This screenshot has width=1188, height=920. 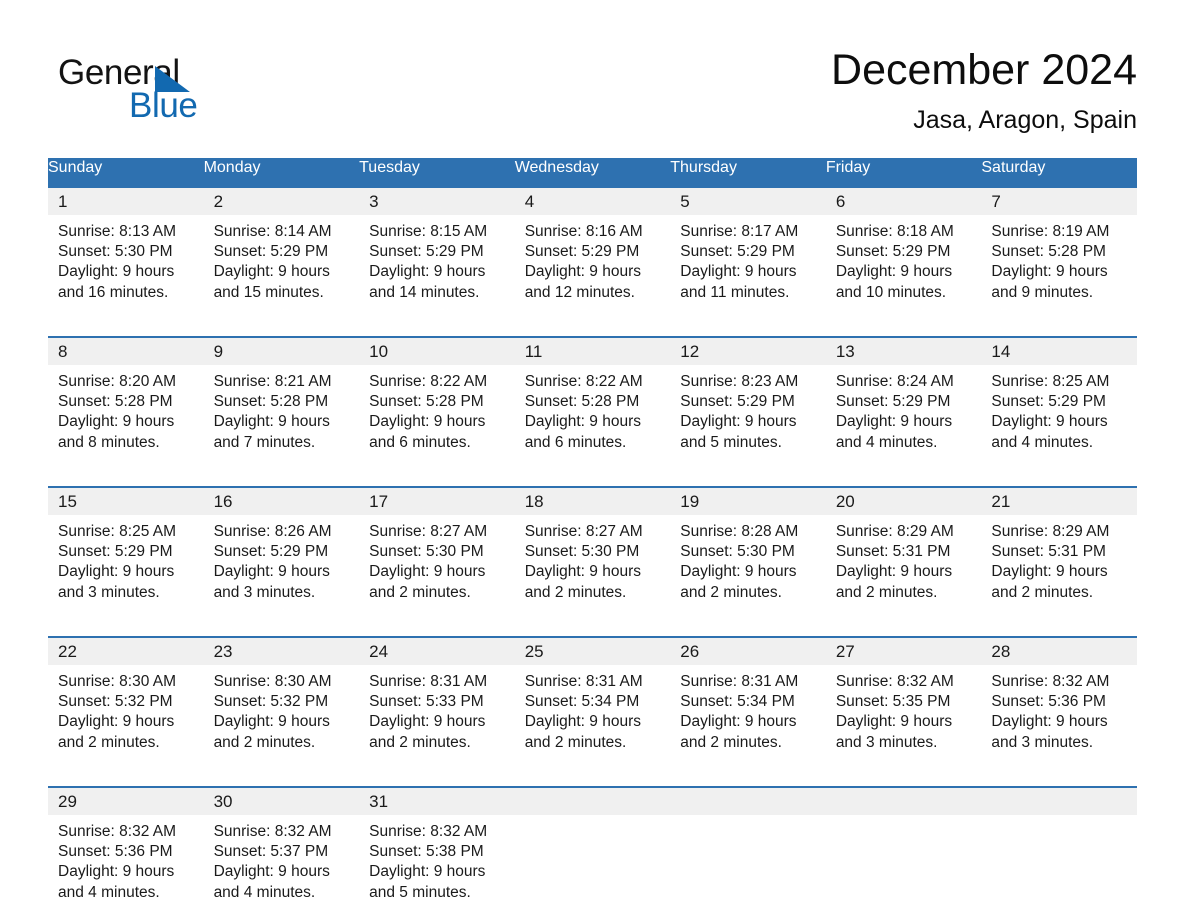 I want to click on day-number: 11, so click(x=592, y=351).